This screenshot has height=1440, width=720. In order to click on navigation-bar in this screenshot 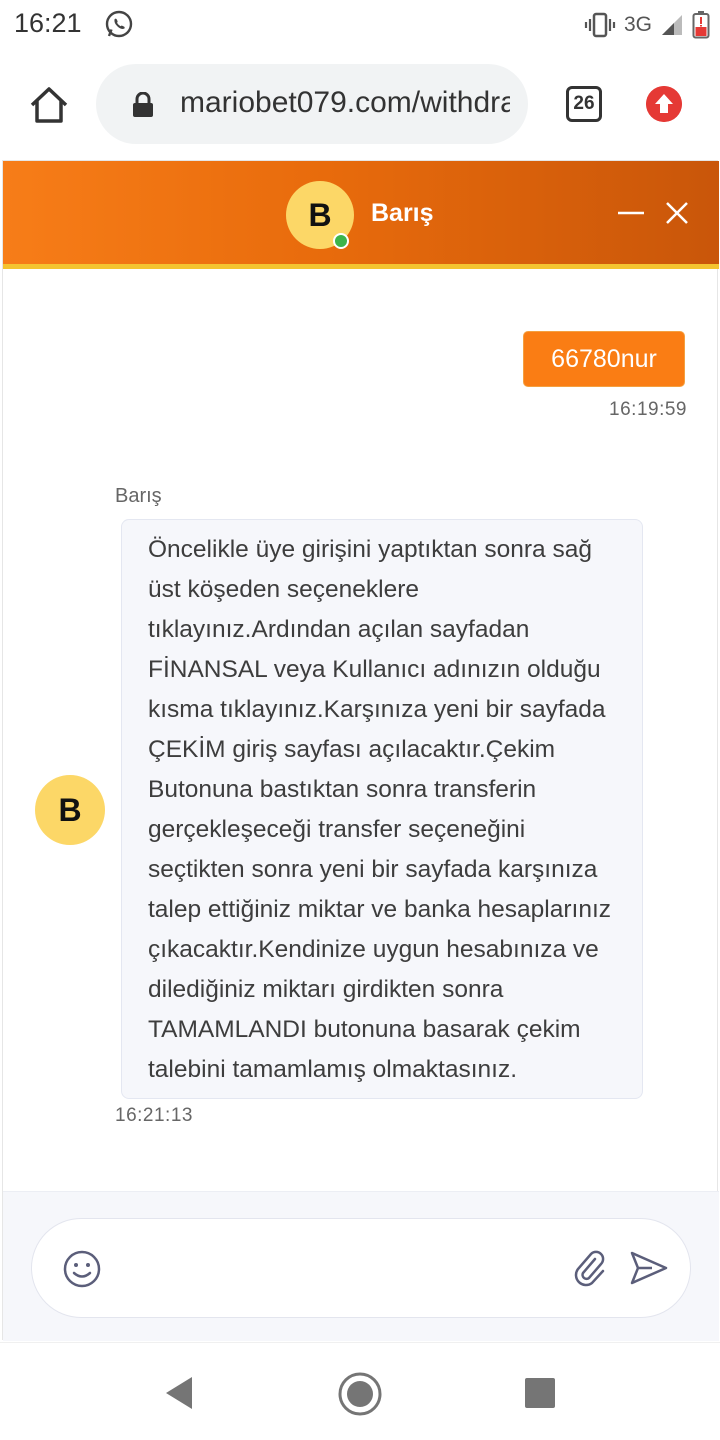, I will do `click(360, 1391)`.